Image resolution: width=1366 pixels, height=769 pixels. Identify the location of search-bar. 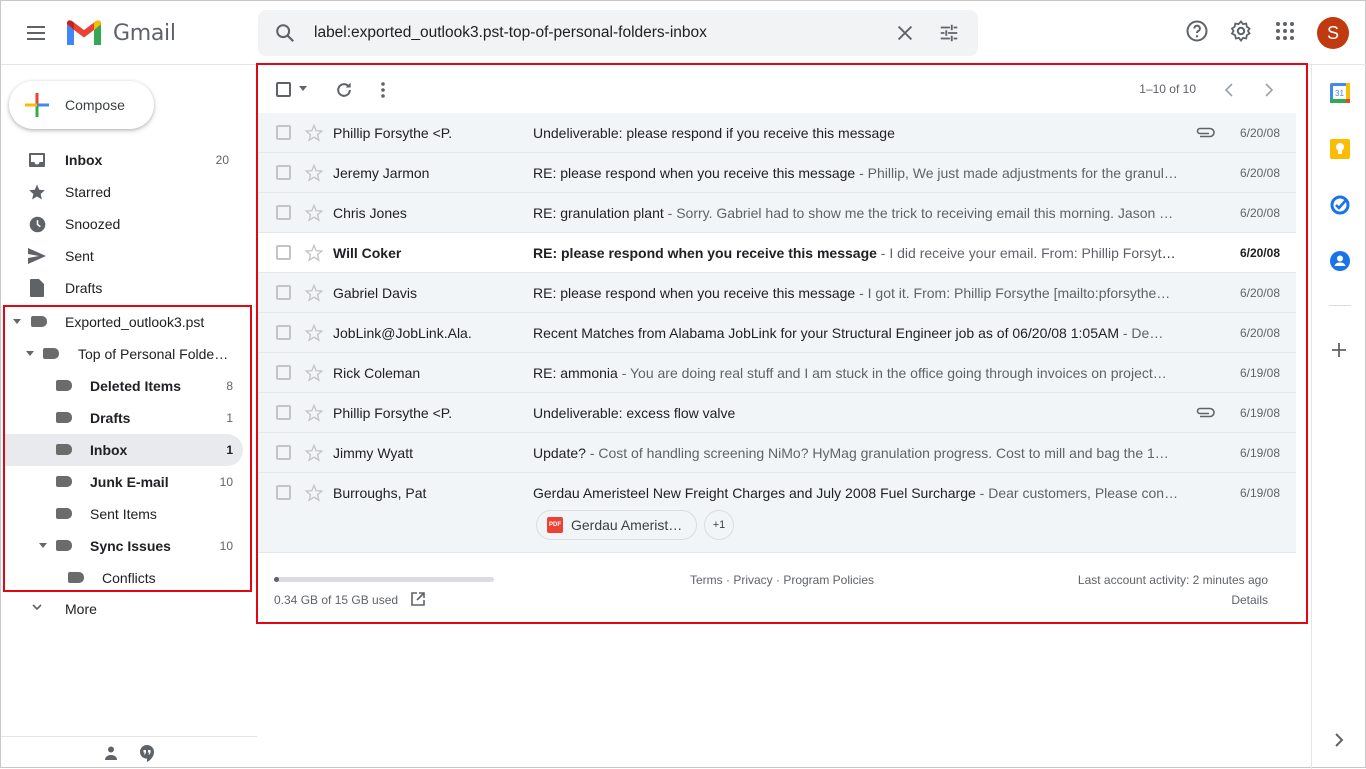
(618, 33).